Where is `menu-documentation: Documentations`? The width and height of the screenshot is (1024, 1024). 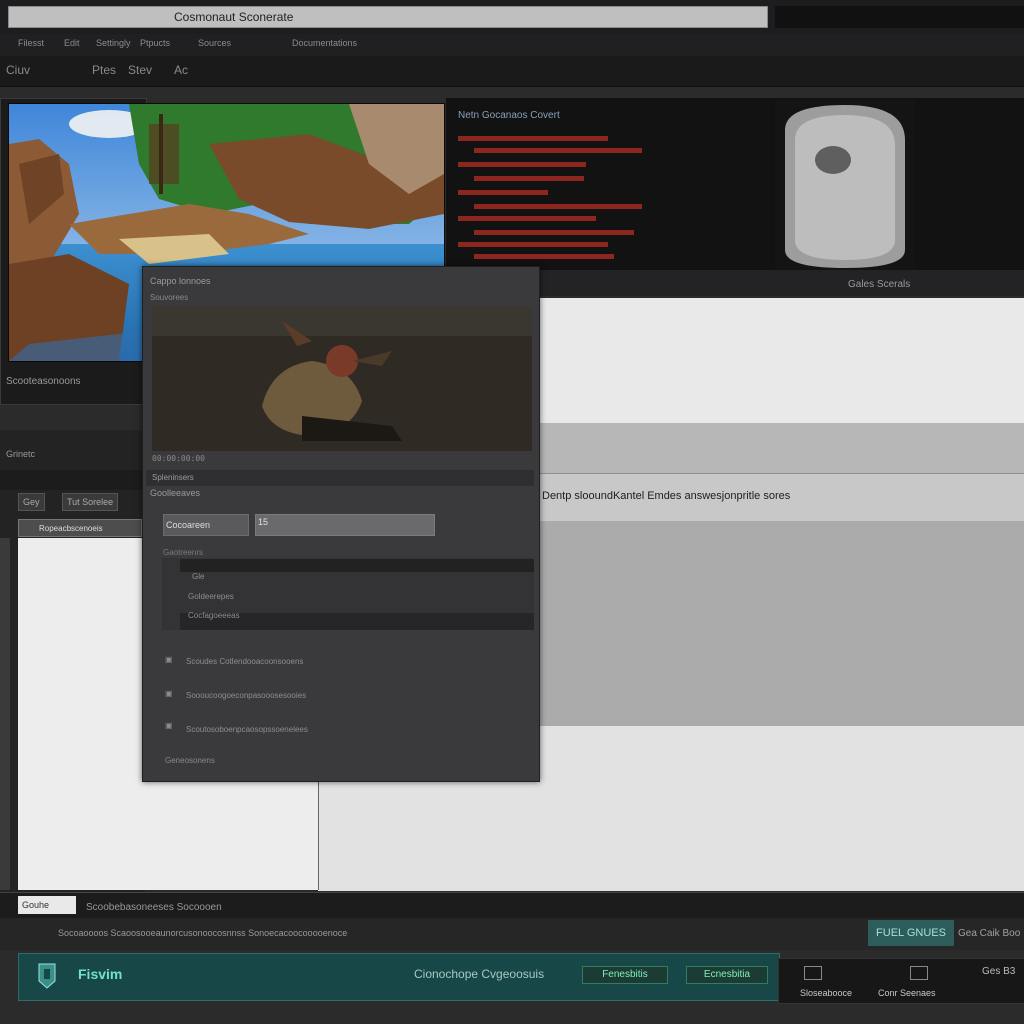
menu-documentation: Documentations is located at coordinates (324, 43).